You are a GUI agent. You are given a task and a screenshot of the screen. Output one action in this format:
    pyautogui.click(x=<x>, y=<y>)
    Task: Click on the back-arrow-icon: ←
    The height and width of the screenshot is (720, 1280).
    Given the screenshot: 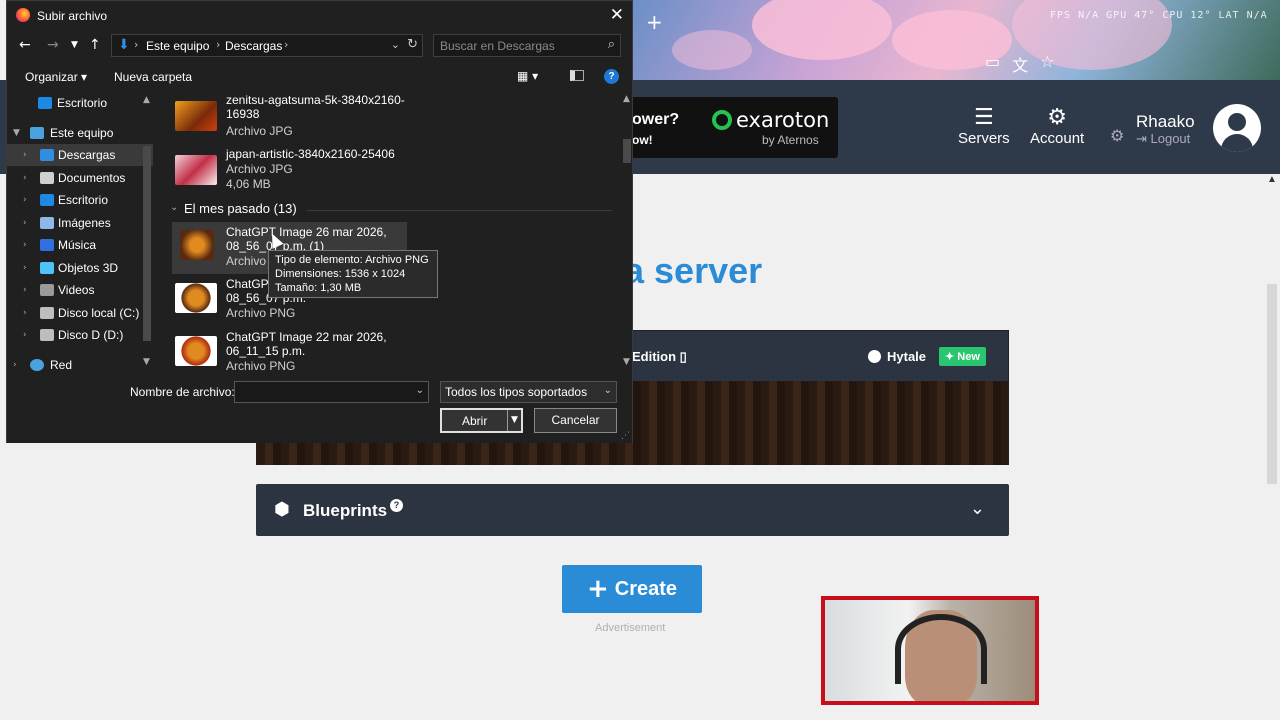 What is the action you would take?
    pyautogui.click(x=25, y=45)
    